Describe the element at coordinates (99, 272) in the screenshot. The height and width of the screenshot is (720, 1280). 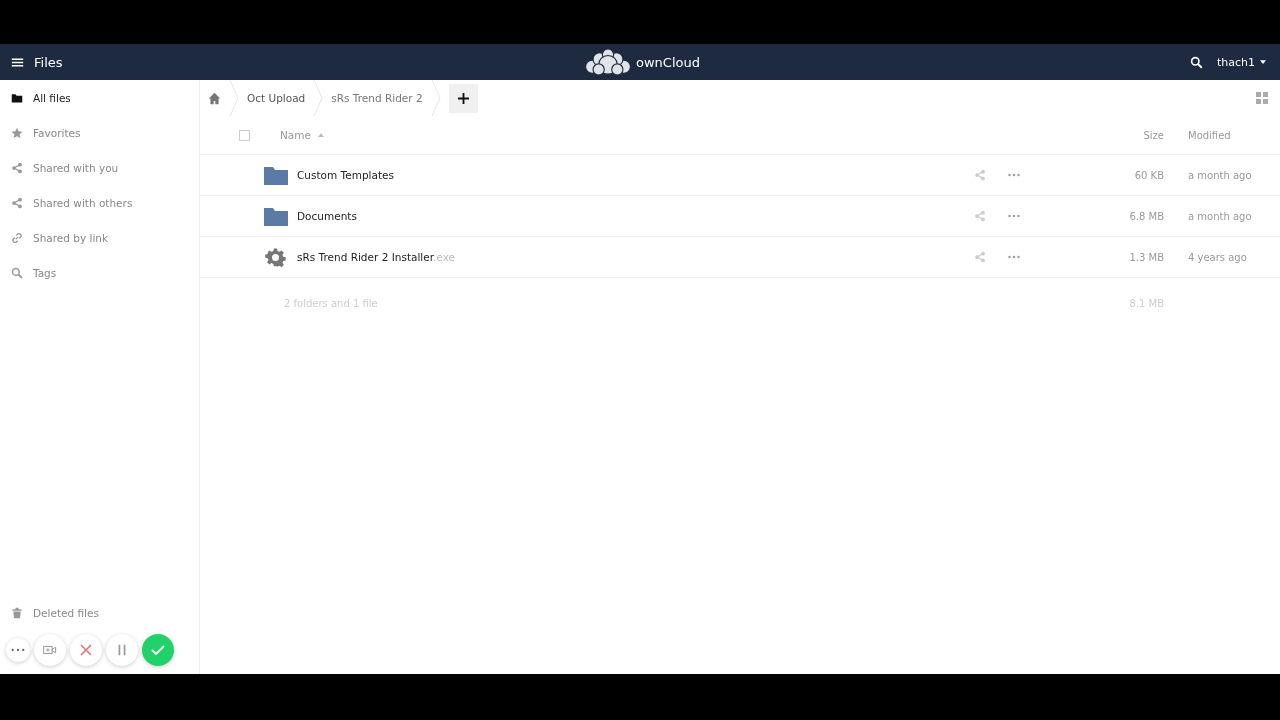
I see `sidebar-item: Tags` at that location.